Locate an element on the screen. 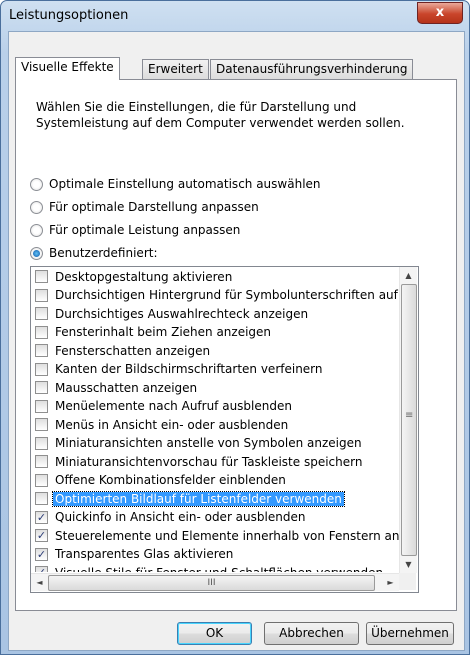 The image size is (470, 655). effect-label: Menüs in Ansicht ein- oder ausblenden is located at coordinates (172, 424).